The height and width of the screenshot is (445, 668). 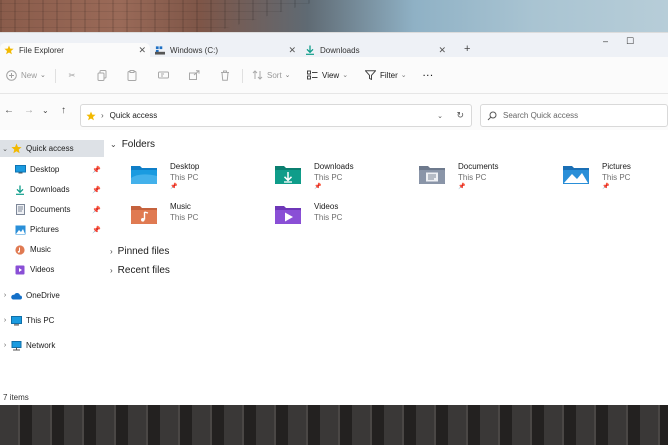 I want to click on back-button: ←, so click(x=9, y=110).